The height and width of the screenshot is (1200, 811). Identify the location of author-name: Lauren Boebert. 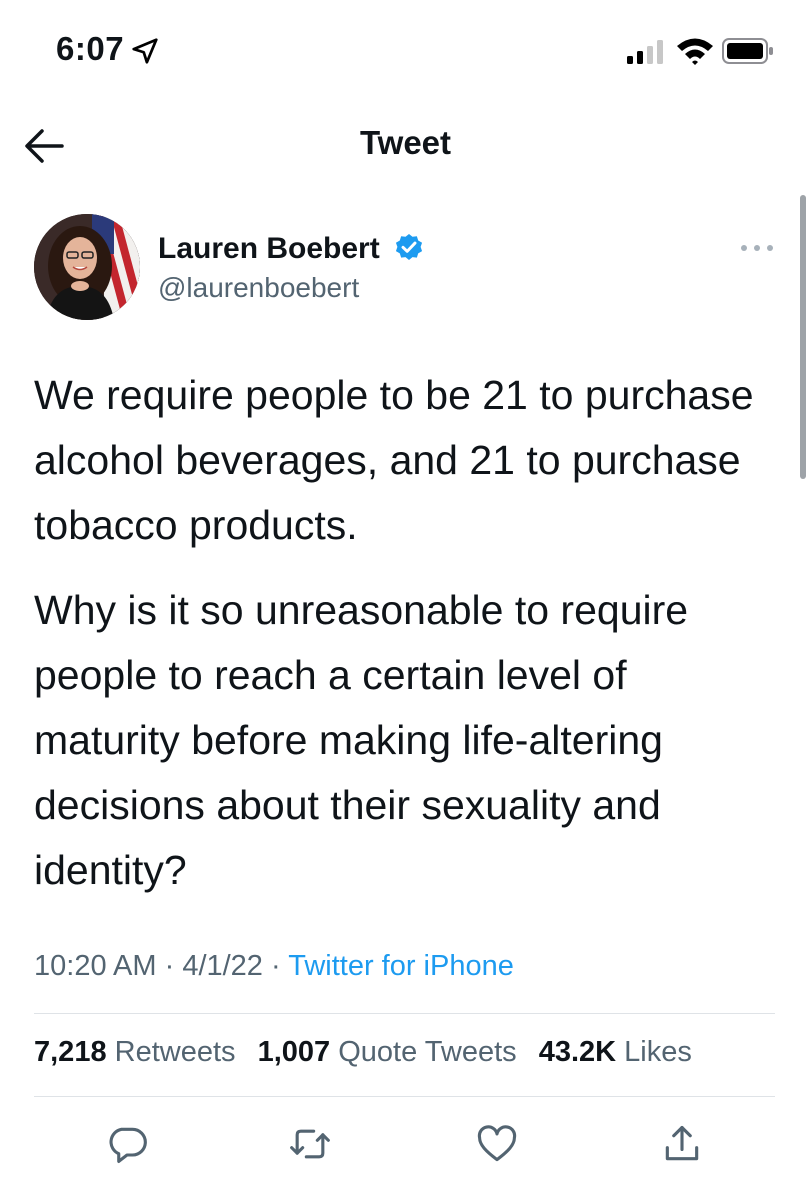
(269, 249).